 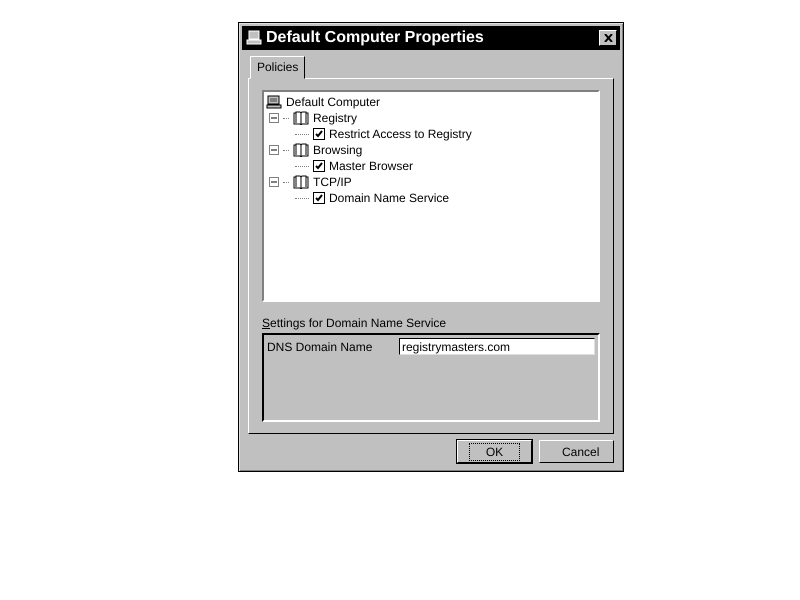 What do you see at coordinates (278, 67) in the screenshot?
I see `tab: Policies` at bounding box center [278, 67].